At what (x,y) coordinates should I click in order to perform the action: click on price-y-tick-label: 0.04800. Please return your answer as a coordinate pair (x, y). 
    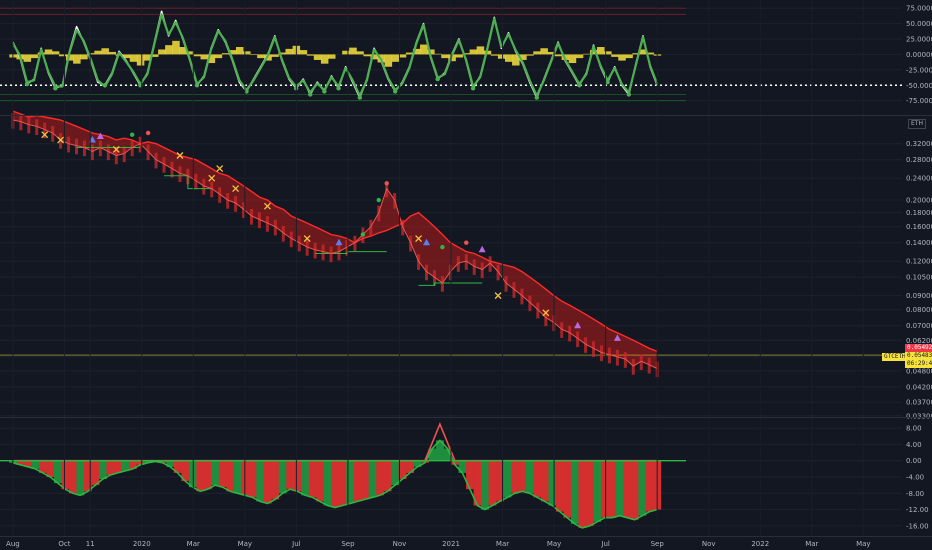
    Looking at the image, I should click on (919, 371).